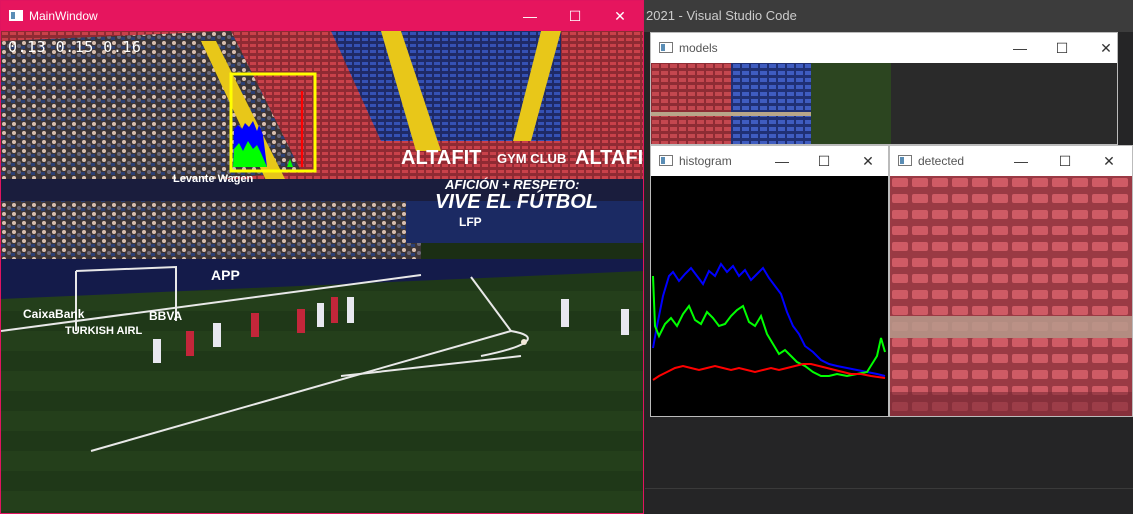 This screenshot has width=1133, height=514. I want to click on models-window: models — ☐ ✕, so click(884, 88).